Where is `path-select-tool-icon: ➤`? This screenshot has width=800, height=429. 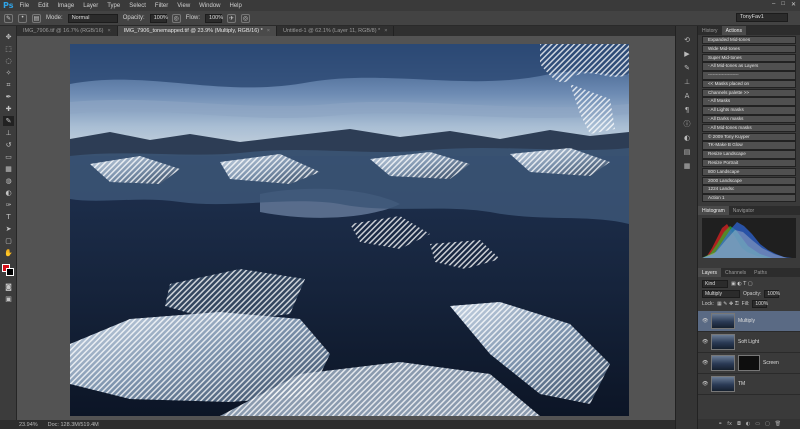
path-select-tool-icon: ➤ is located at coordinates (8, 229).